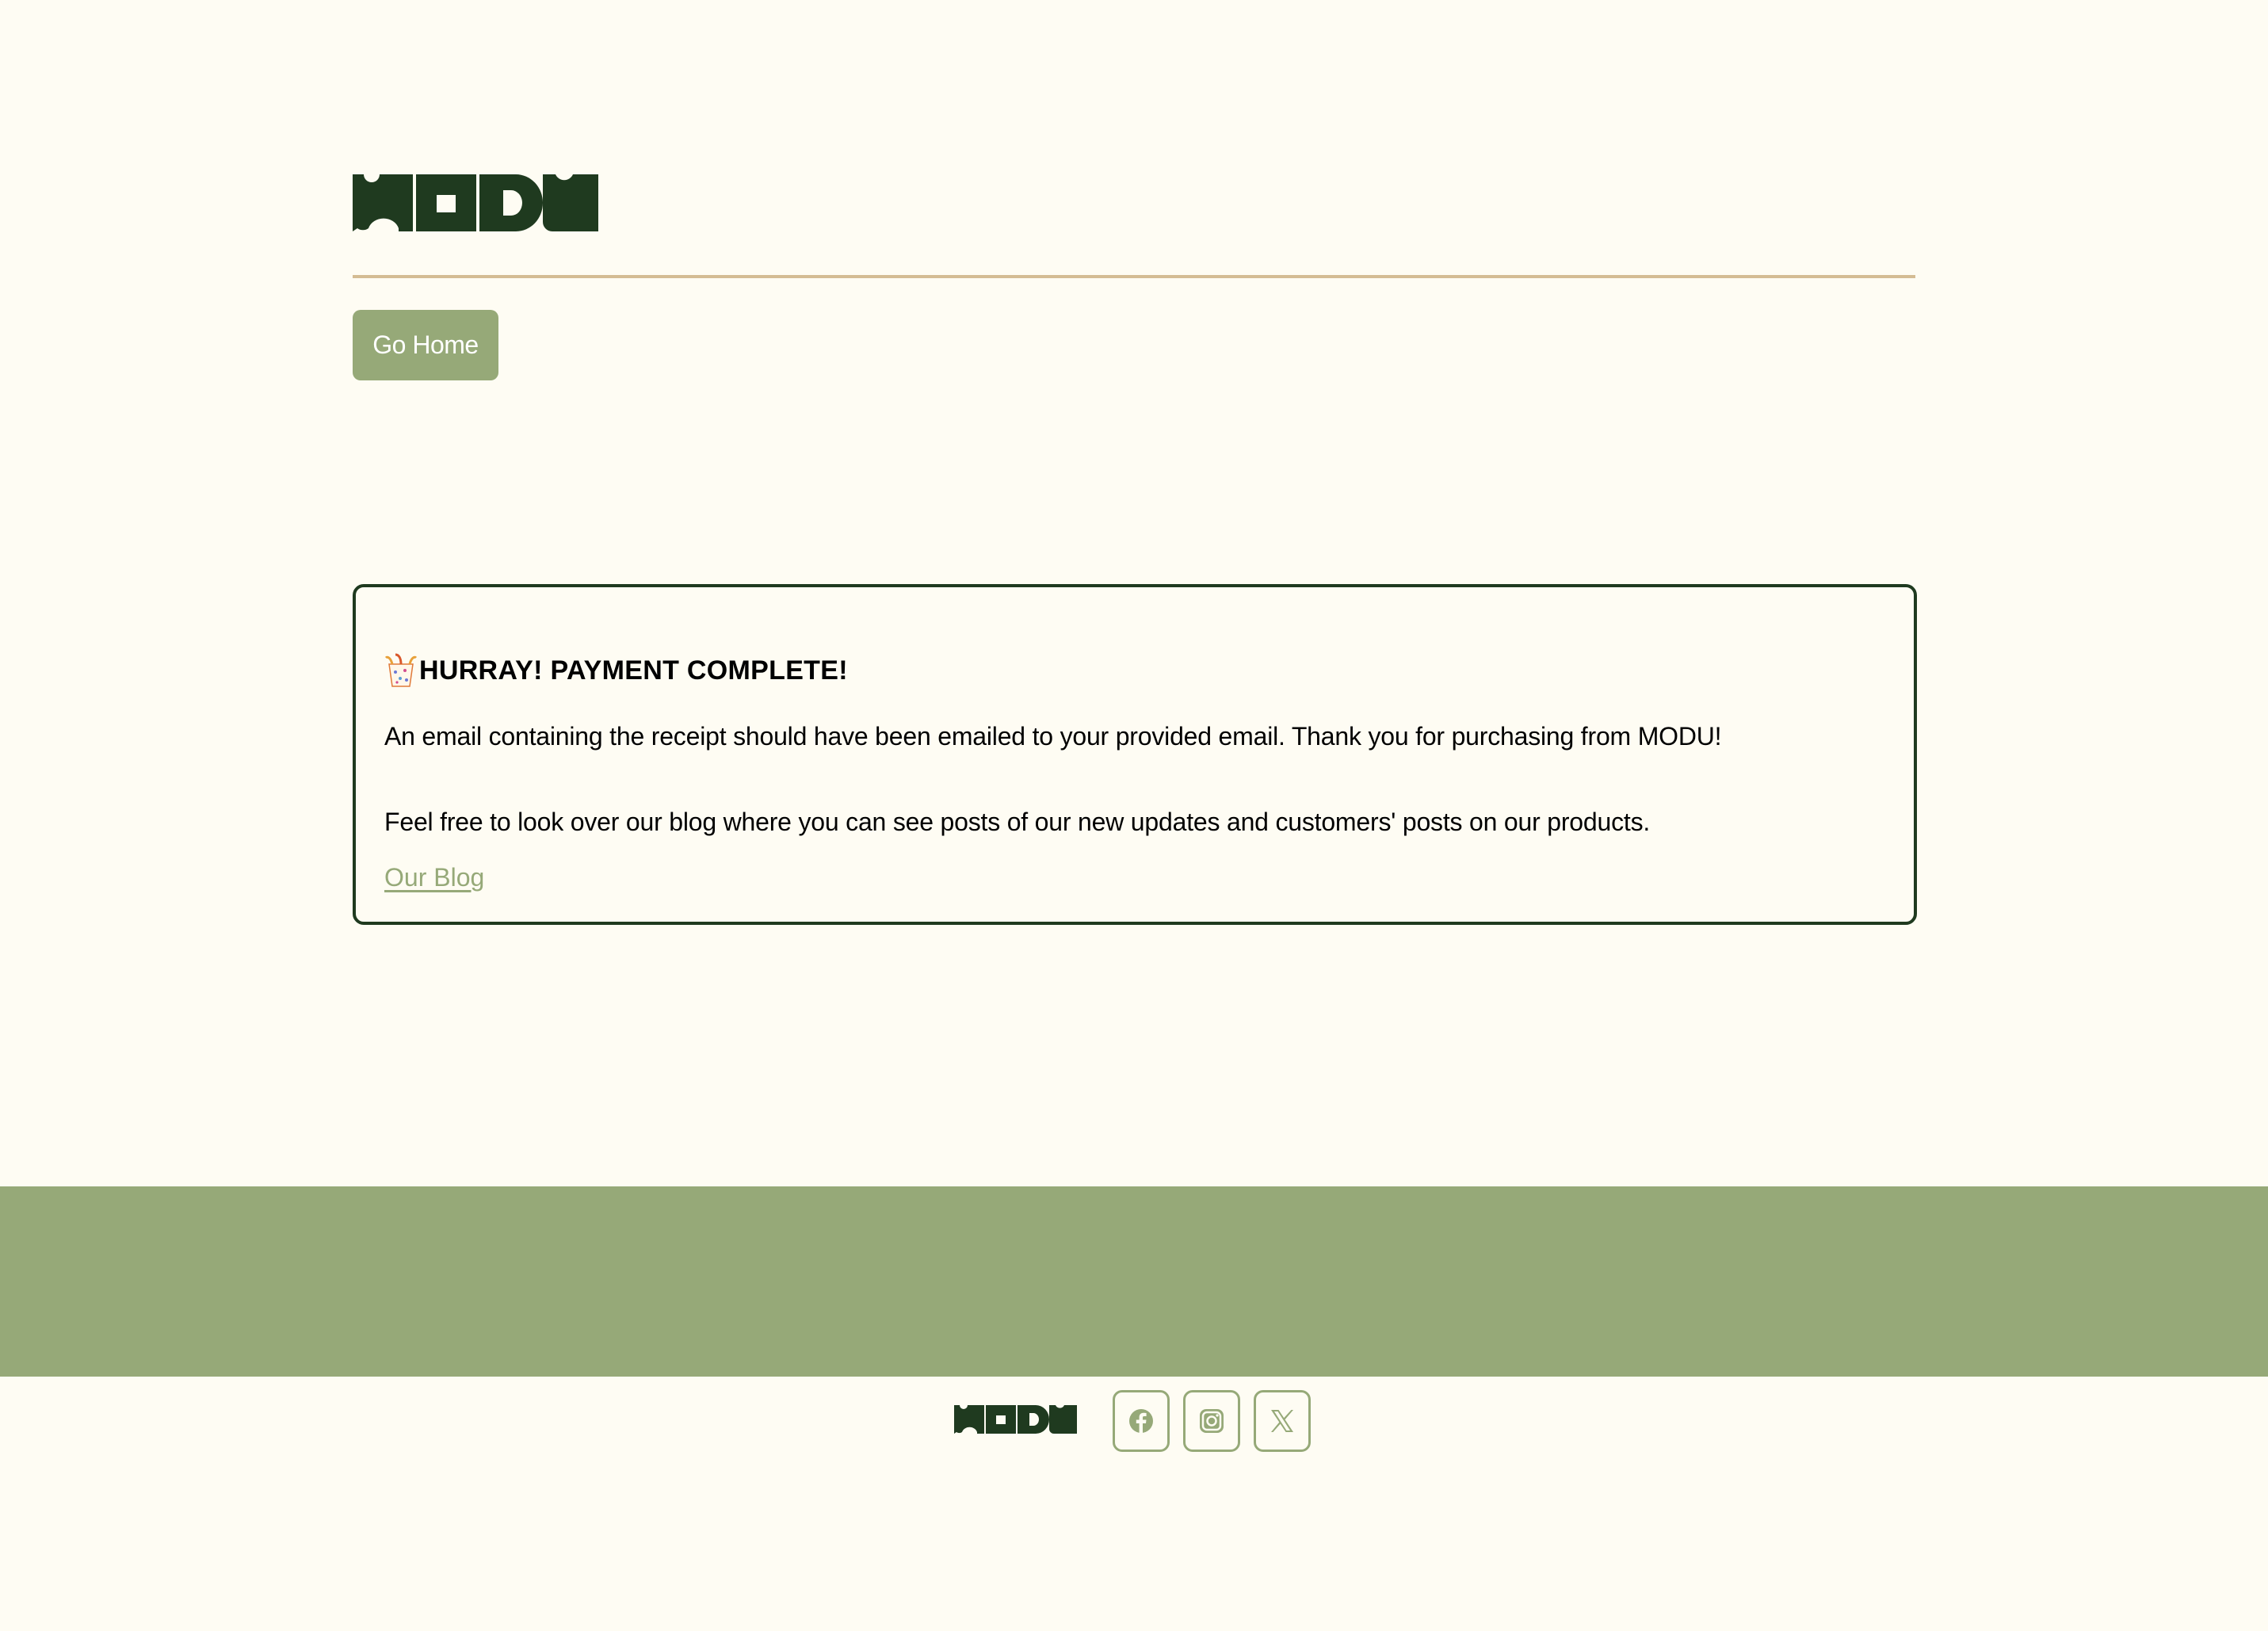  I want to click on modu-logo, so click(475, 201).